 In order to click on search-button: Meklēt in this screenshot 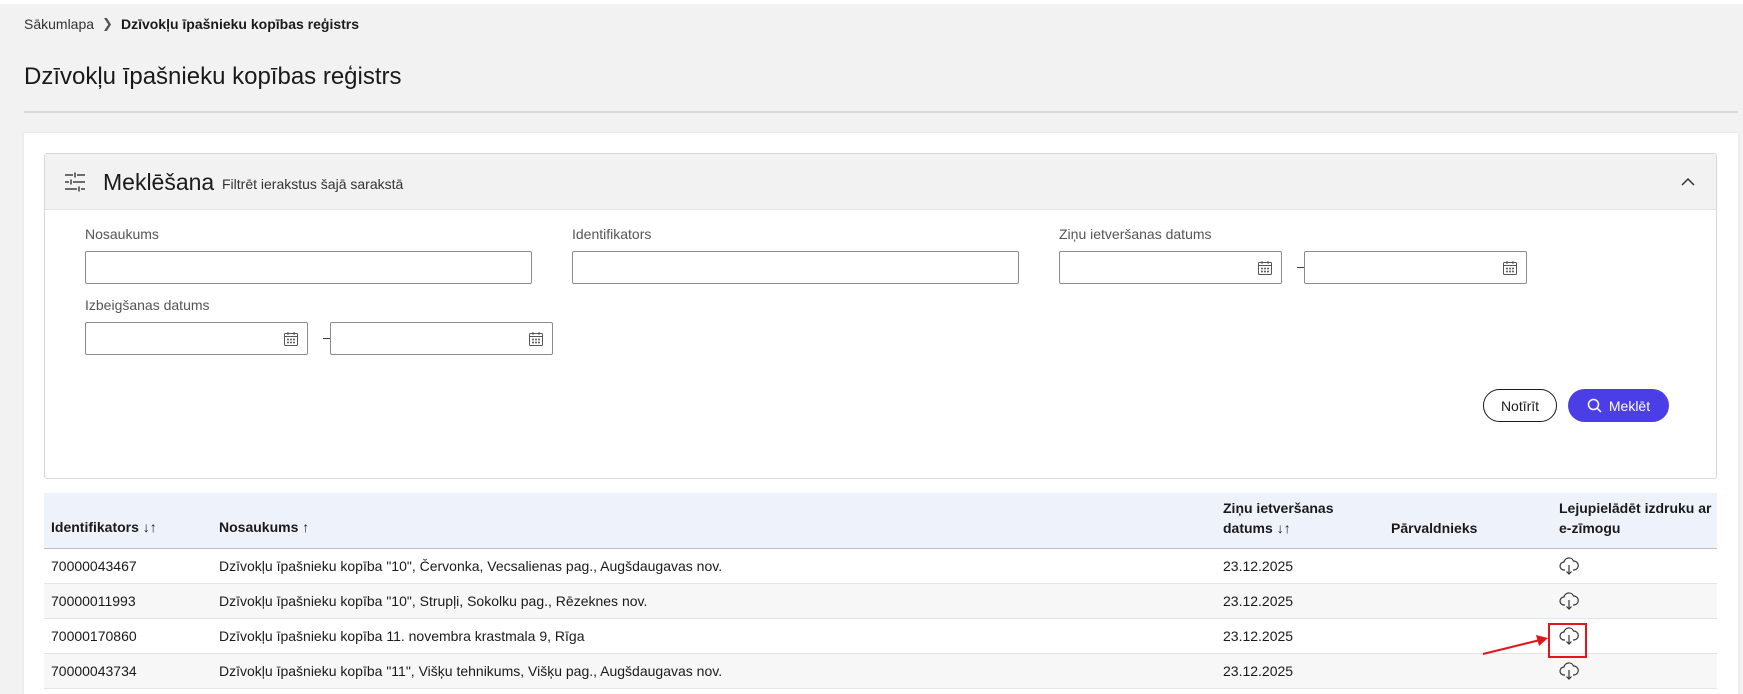, I will do `click(1618, 405)`.